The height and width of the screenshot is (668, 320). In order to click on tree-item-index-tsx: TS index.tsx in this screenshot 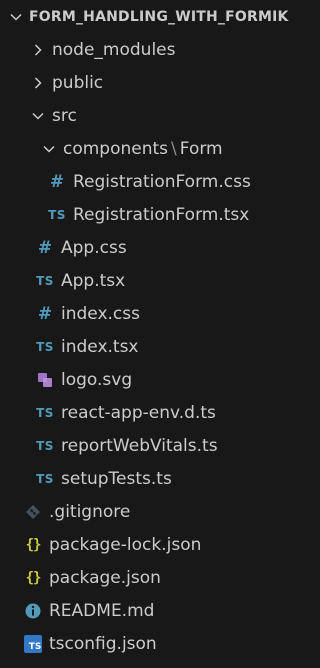, I will do `click(156, 346)`.